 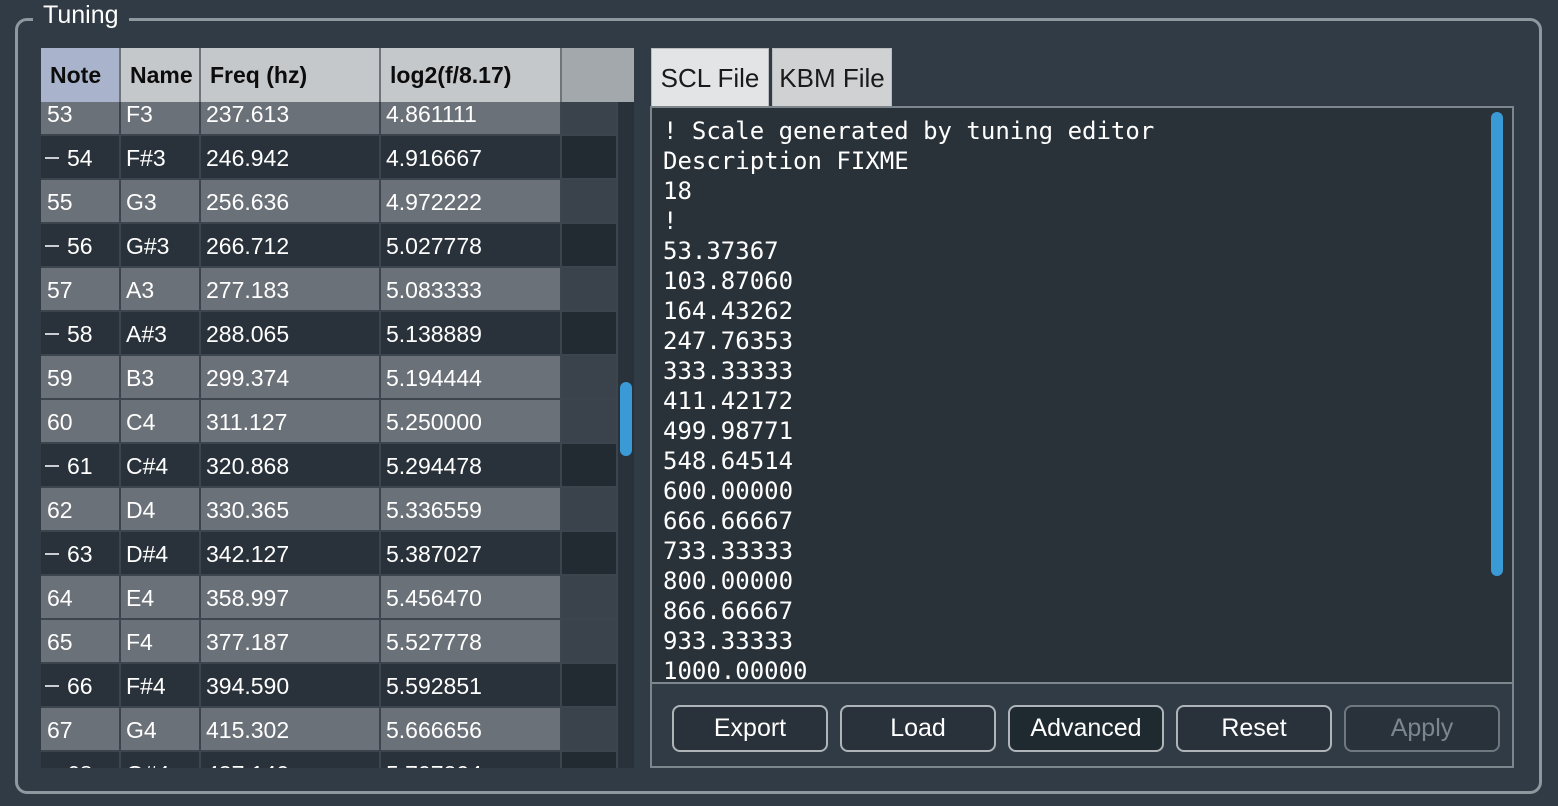 What do you see at coordinates (291, 466) in the screenshot?
I see `freq-cell: 320.868` at bounding box center [291, 466].